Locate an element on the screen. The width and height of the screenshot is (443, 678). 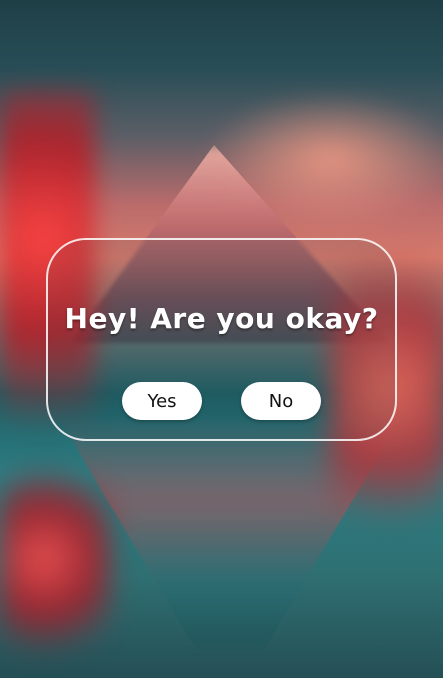
left-red-foliage is located at coordinates (55, 569).